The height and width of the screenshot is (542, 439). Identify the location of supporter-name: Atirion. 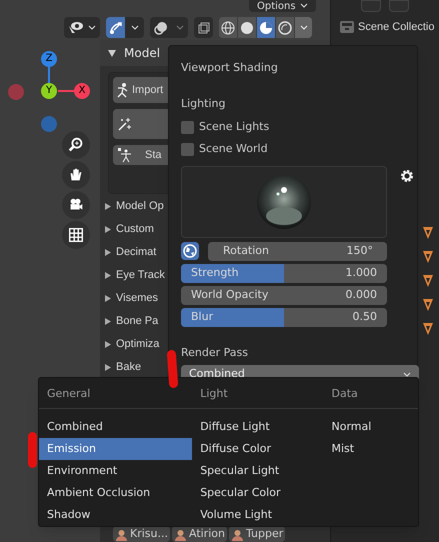
(206, 534).